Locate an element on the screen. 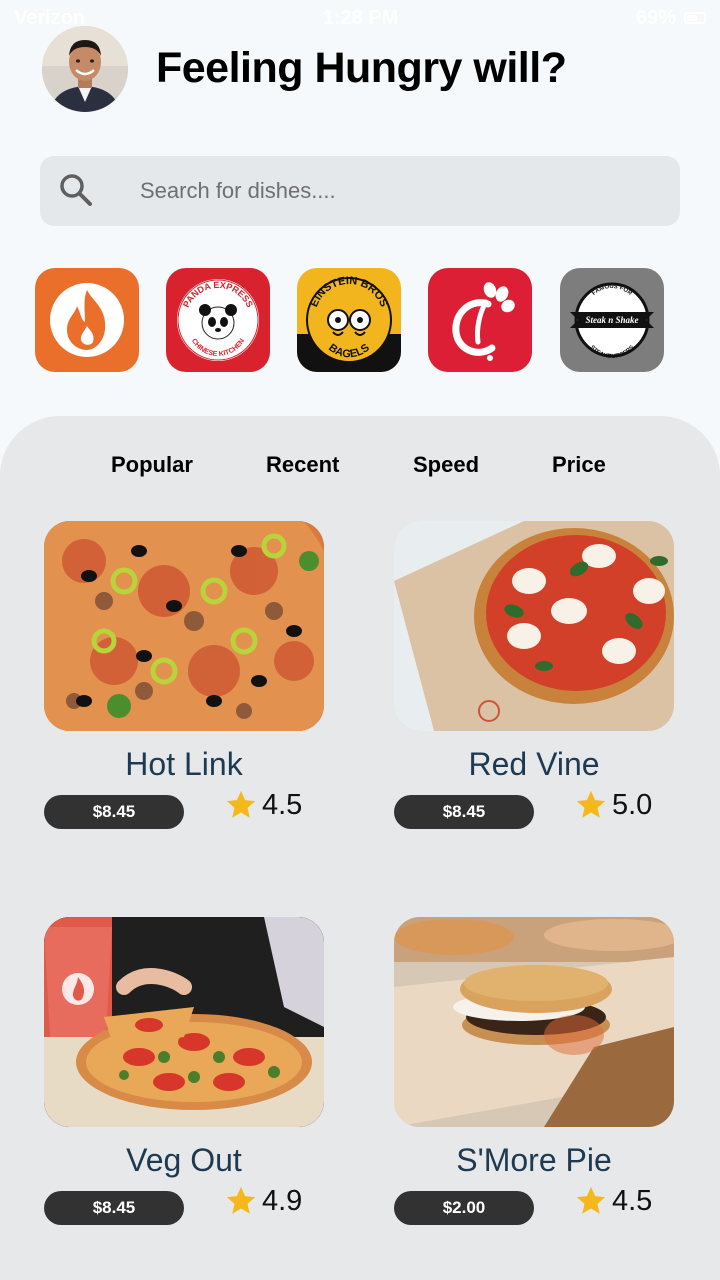 The image size is (720, 1280). dish-name: Red Vine is located at coordinates (534, 764).